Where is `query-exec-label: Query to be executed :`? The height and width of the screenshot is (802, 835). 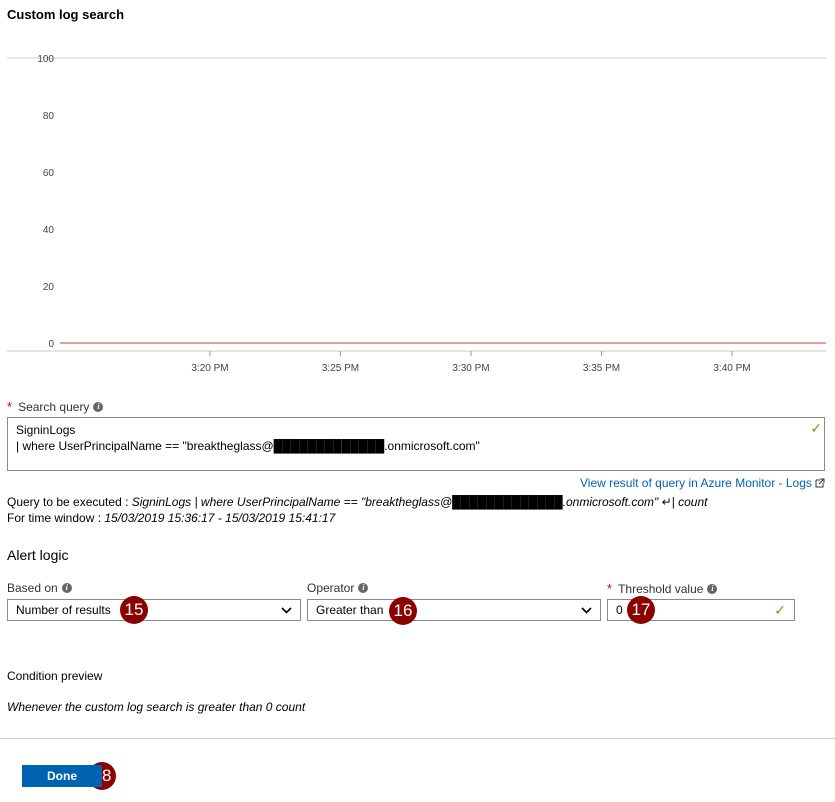 query-exec-label: Query to be executed : is located at coordinates (68, 502).